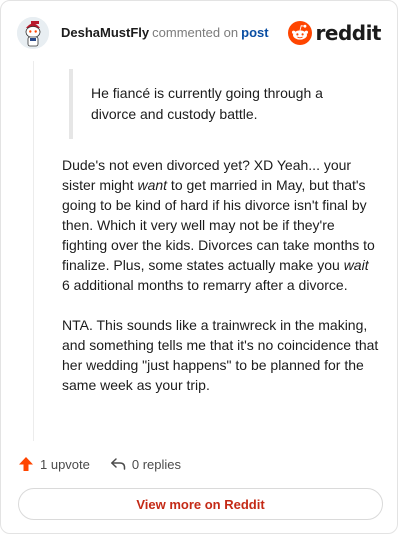  I want to click on comment-actions: 1 upvote 0 replies, so click(99, 464).